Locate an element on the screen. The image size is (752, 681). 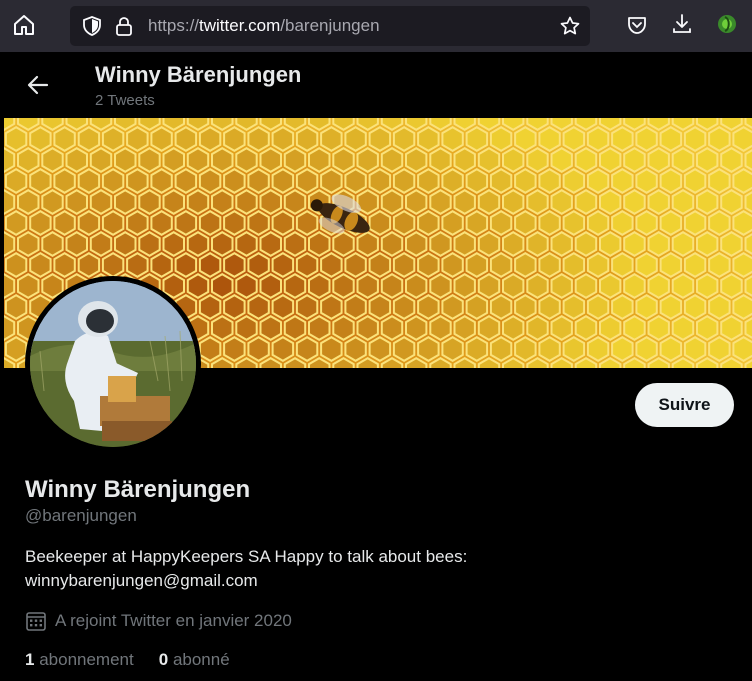
beekeeper-illustration is located at coordinates (113, 364).